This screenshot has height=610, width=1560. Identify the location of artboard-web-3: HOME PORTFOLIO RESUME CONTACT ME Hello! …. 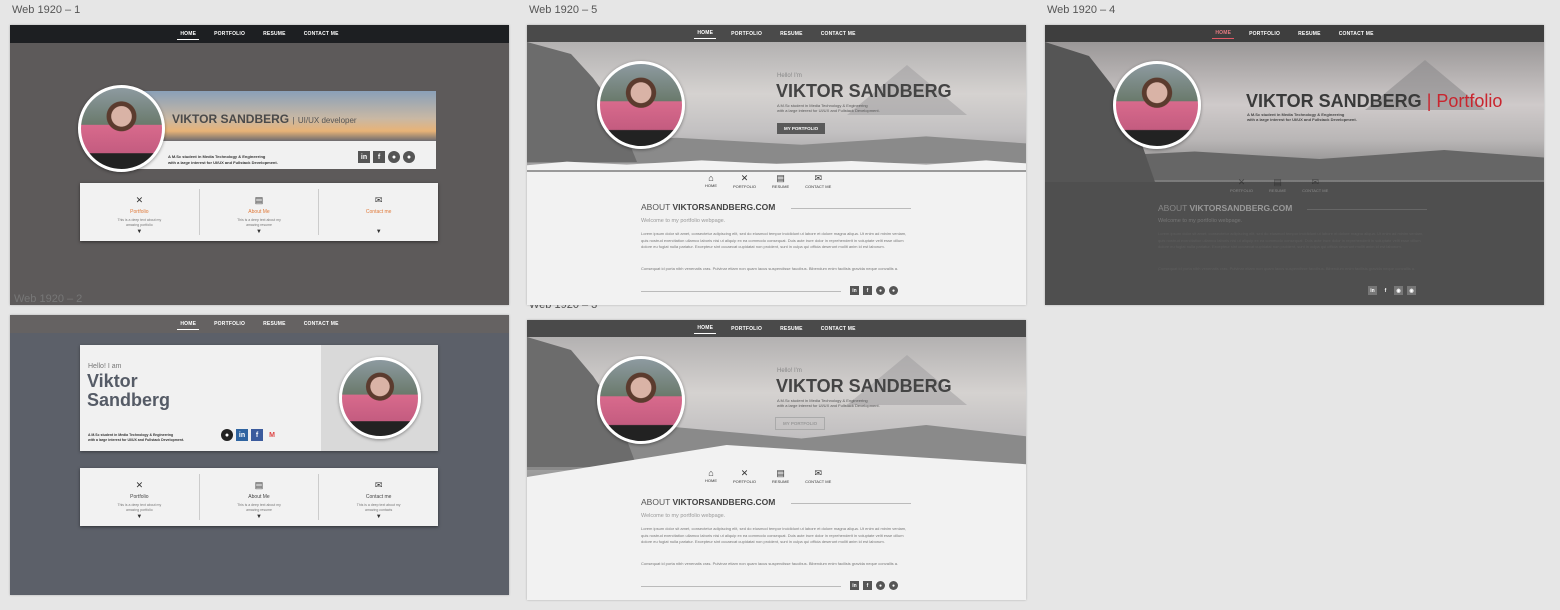
(776, 460).